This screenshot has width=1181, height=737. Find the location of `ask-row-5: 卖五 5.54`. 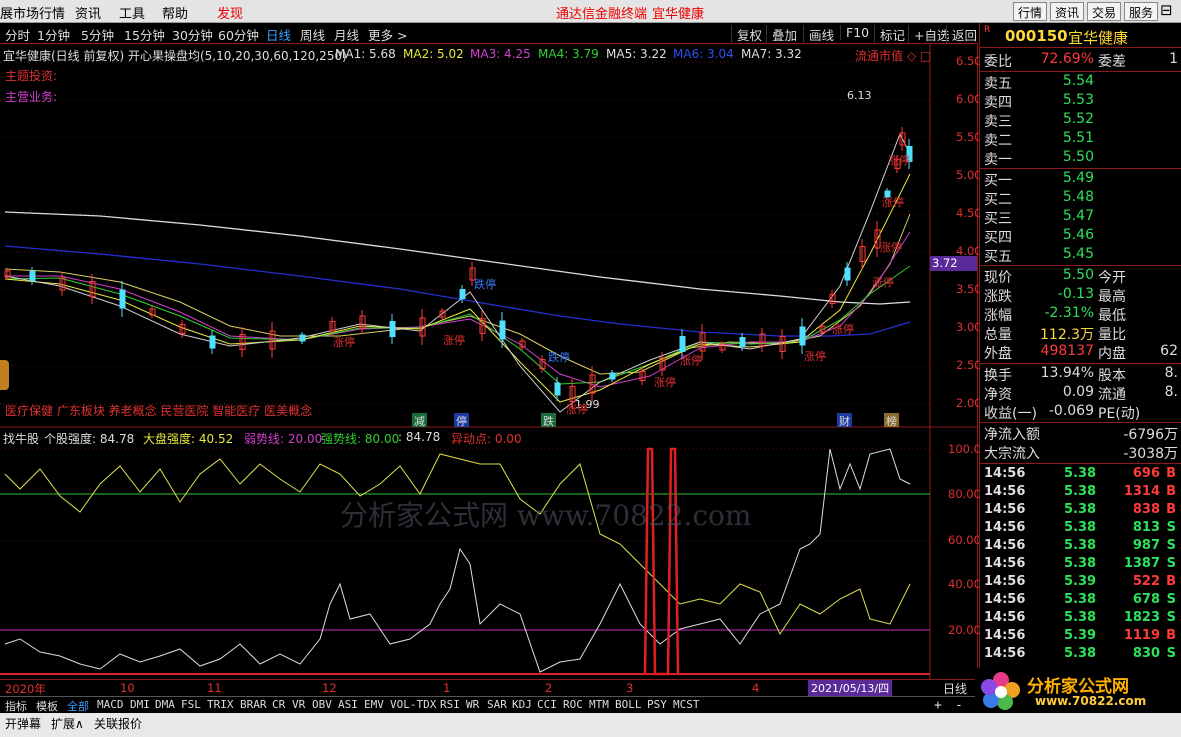

ask-row-5: 卖五 5.54 is located at coordinates (1080, 82).